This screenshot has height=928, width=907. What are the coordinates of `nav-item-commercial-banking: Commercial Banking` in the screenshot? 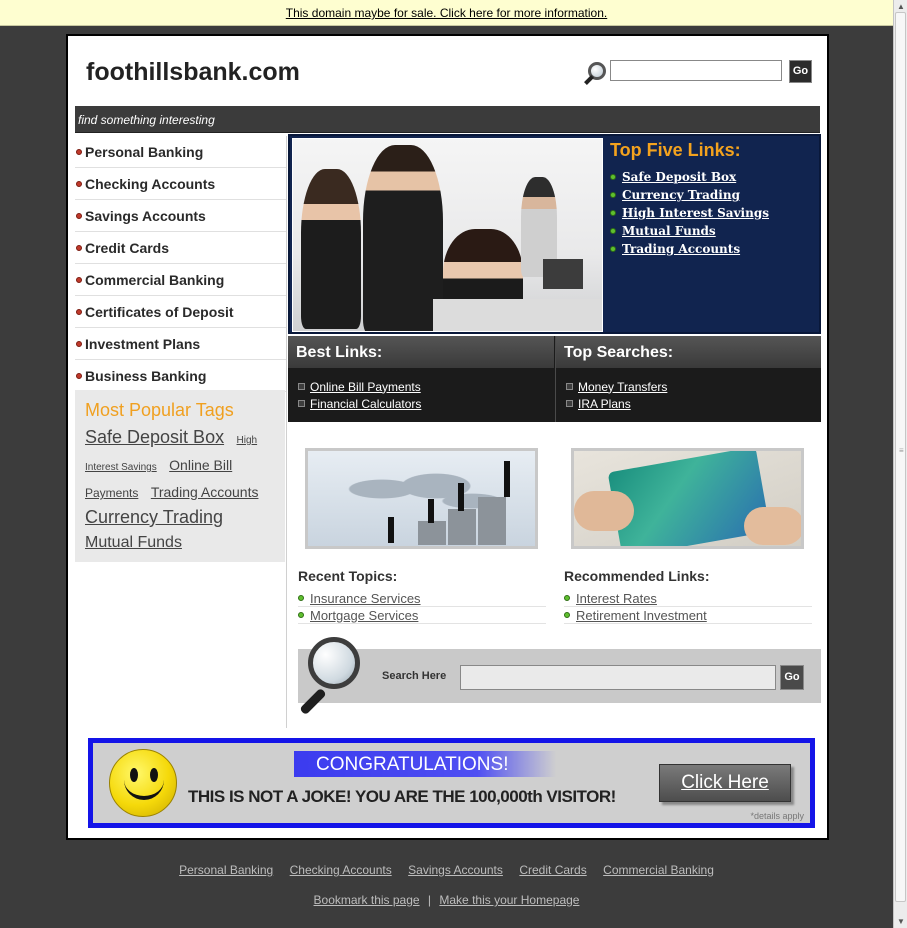 It's located at (181, 280).